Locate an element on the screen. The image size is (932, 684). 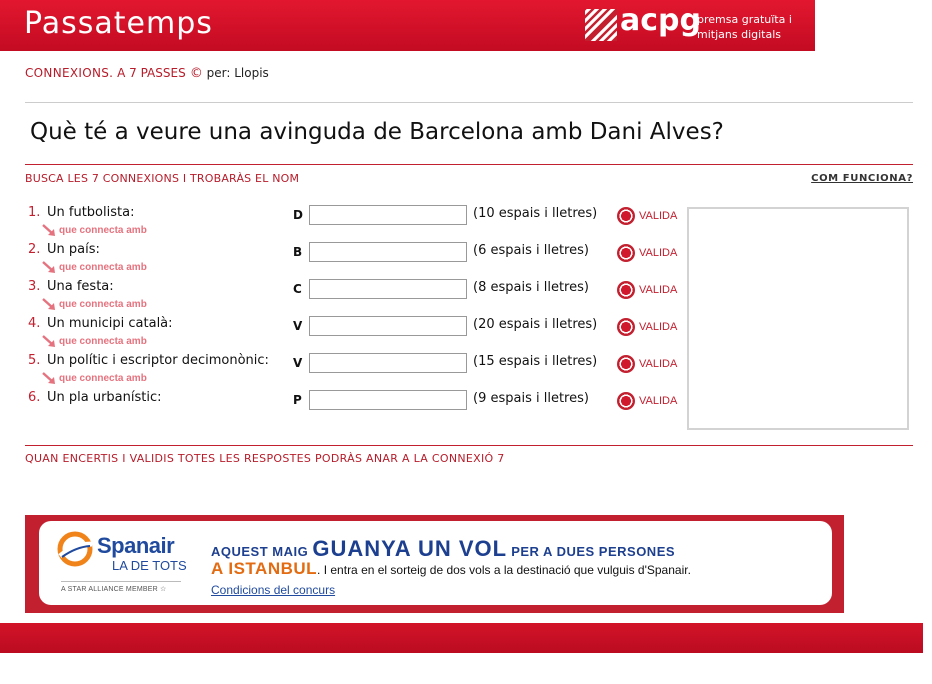
site-title: Passatemps is located at coordinates (118, 23).